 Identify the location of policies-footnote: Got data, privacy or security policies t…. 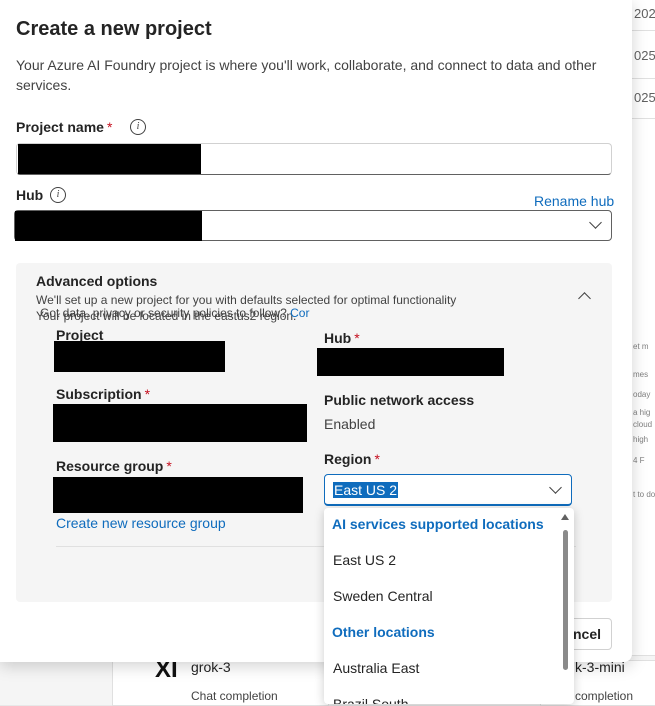
(174, 313).